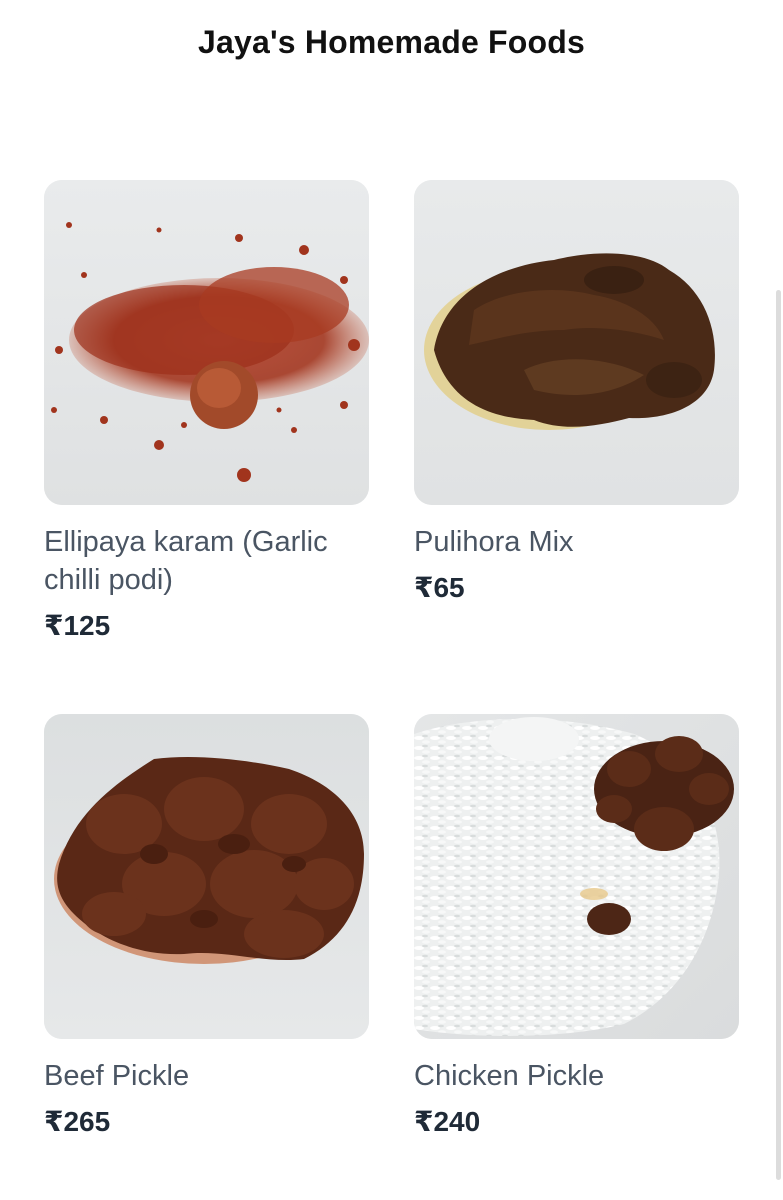  I want to click on product-name: Pulihora Mix, so click(494, 542).